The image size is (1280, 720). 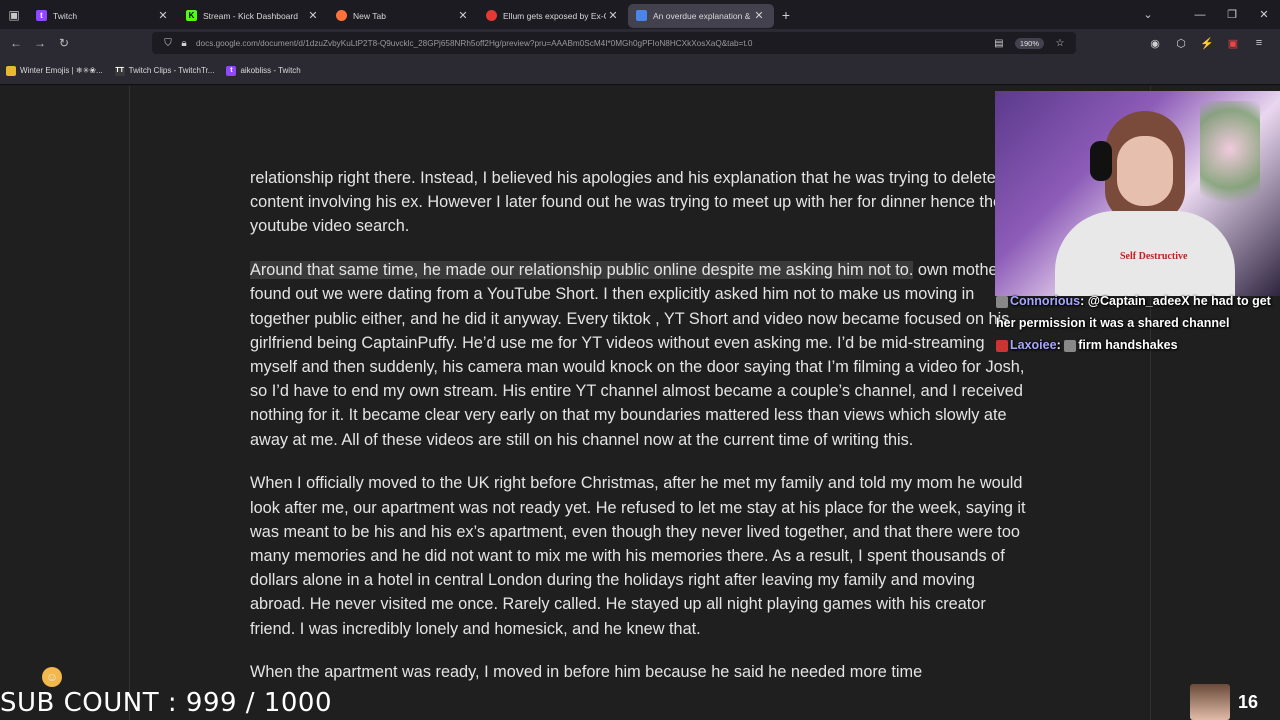 What do you see at coordinates (403, 16) in the screenshot?
I see `tab-new-tab: New Tab ✕` at bounding box center [403, 16].